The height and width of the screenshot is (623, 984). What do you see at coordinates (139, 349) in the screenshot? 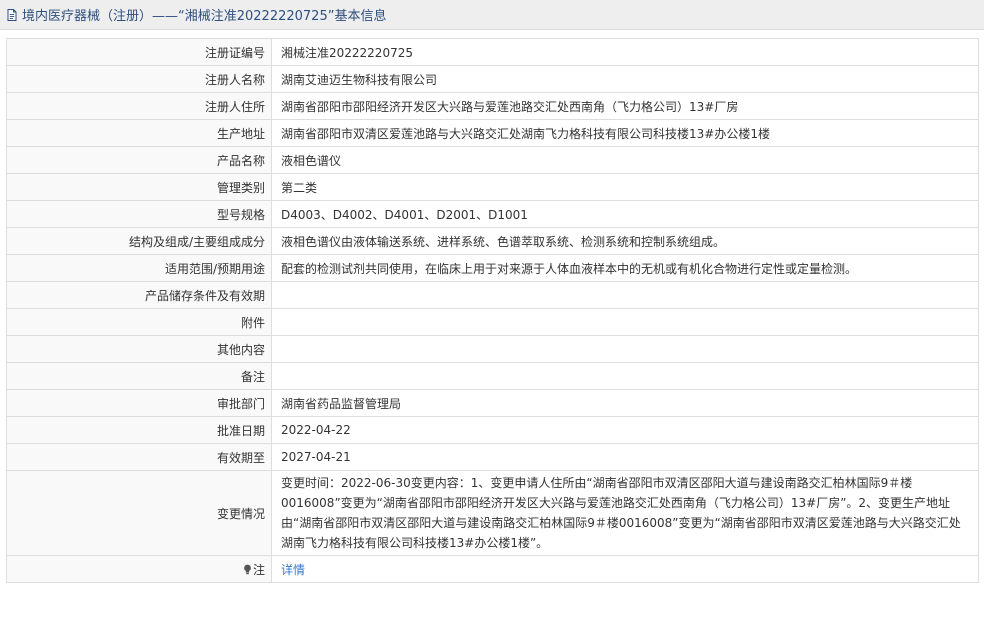
I see `row-label: 其他内容` at bounding box center [139, 349].